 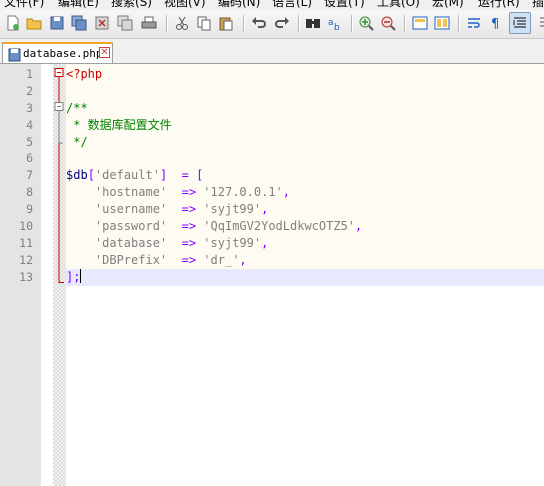 What do you see at coordinates (13, 23) in the screenshot?
I see `new-file-icon` at bounding box center [13, 23].